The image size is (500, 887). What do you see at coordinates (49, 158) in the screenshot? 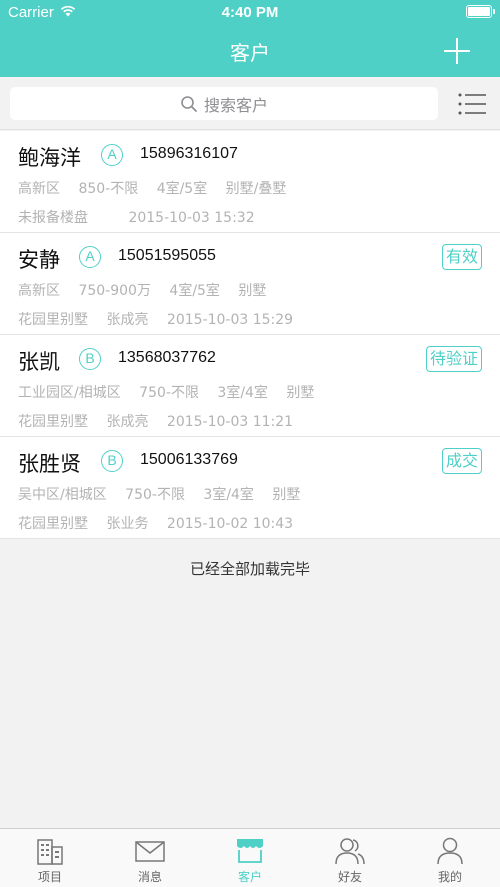
I see `customer-name: 鲍海洋` at bounding box center [49, 158].